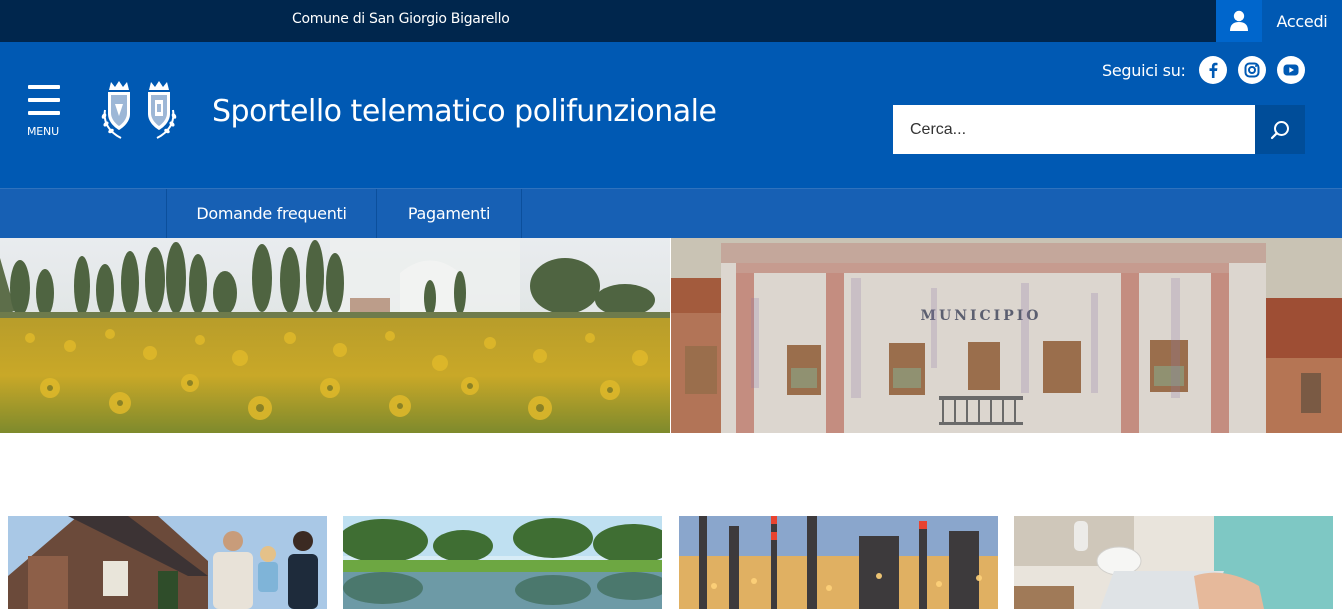  I want to click on entity-name-link: Comune di San Giorgio Bigarello, so click(401, 19).